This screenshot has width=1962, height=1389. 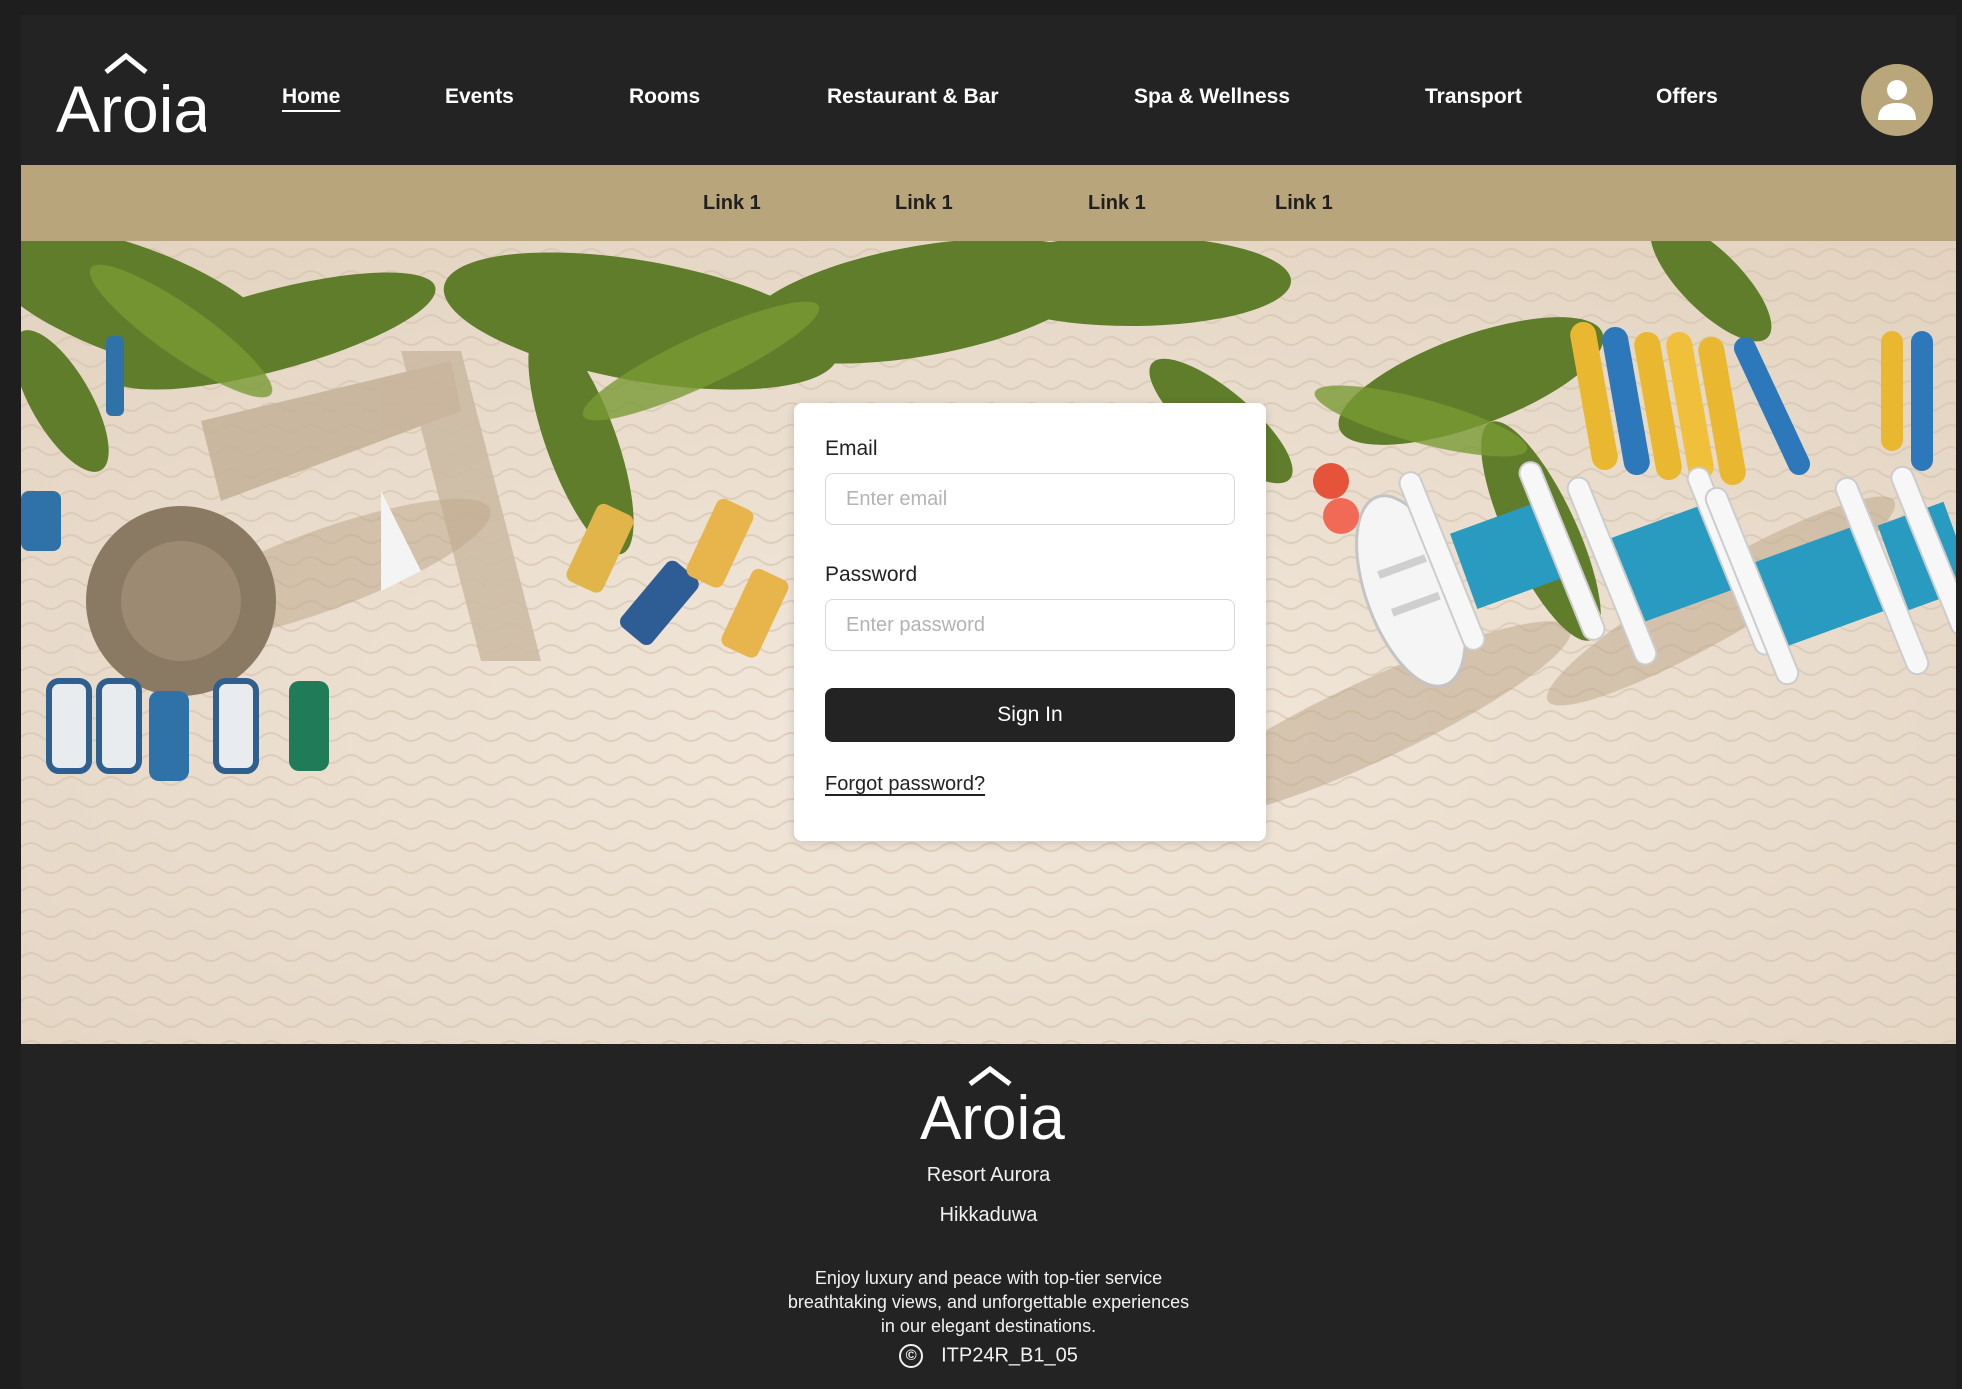 I want to click on brand-logo: Aroia, so click(x=133, y=97).